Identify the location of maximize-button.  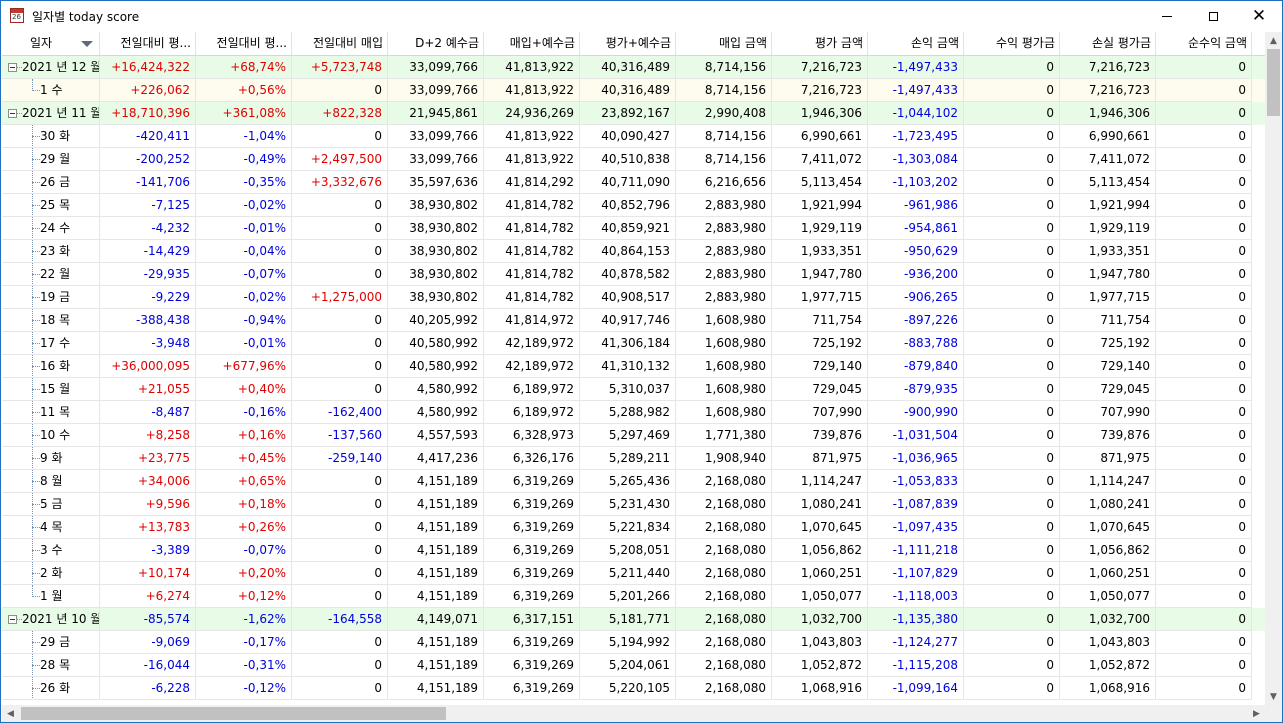
(1213, 16).